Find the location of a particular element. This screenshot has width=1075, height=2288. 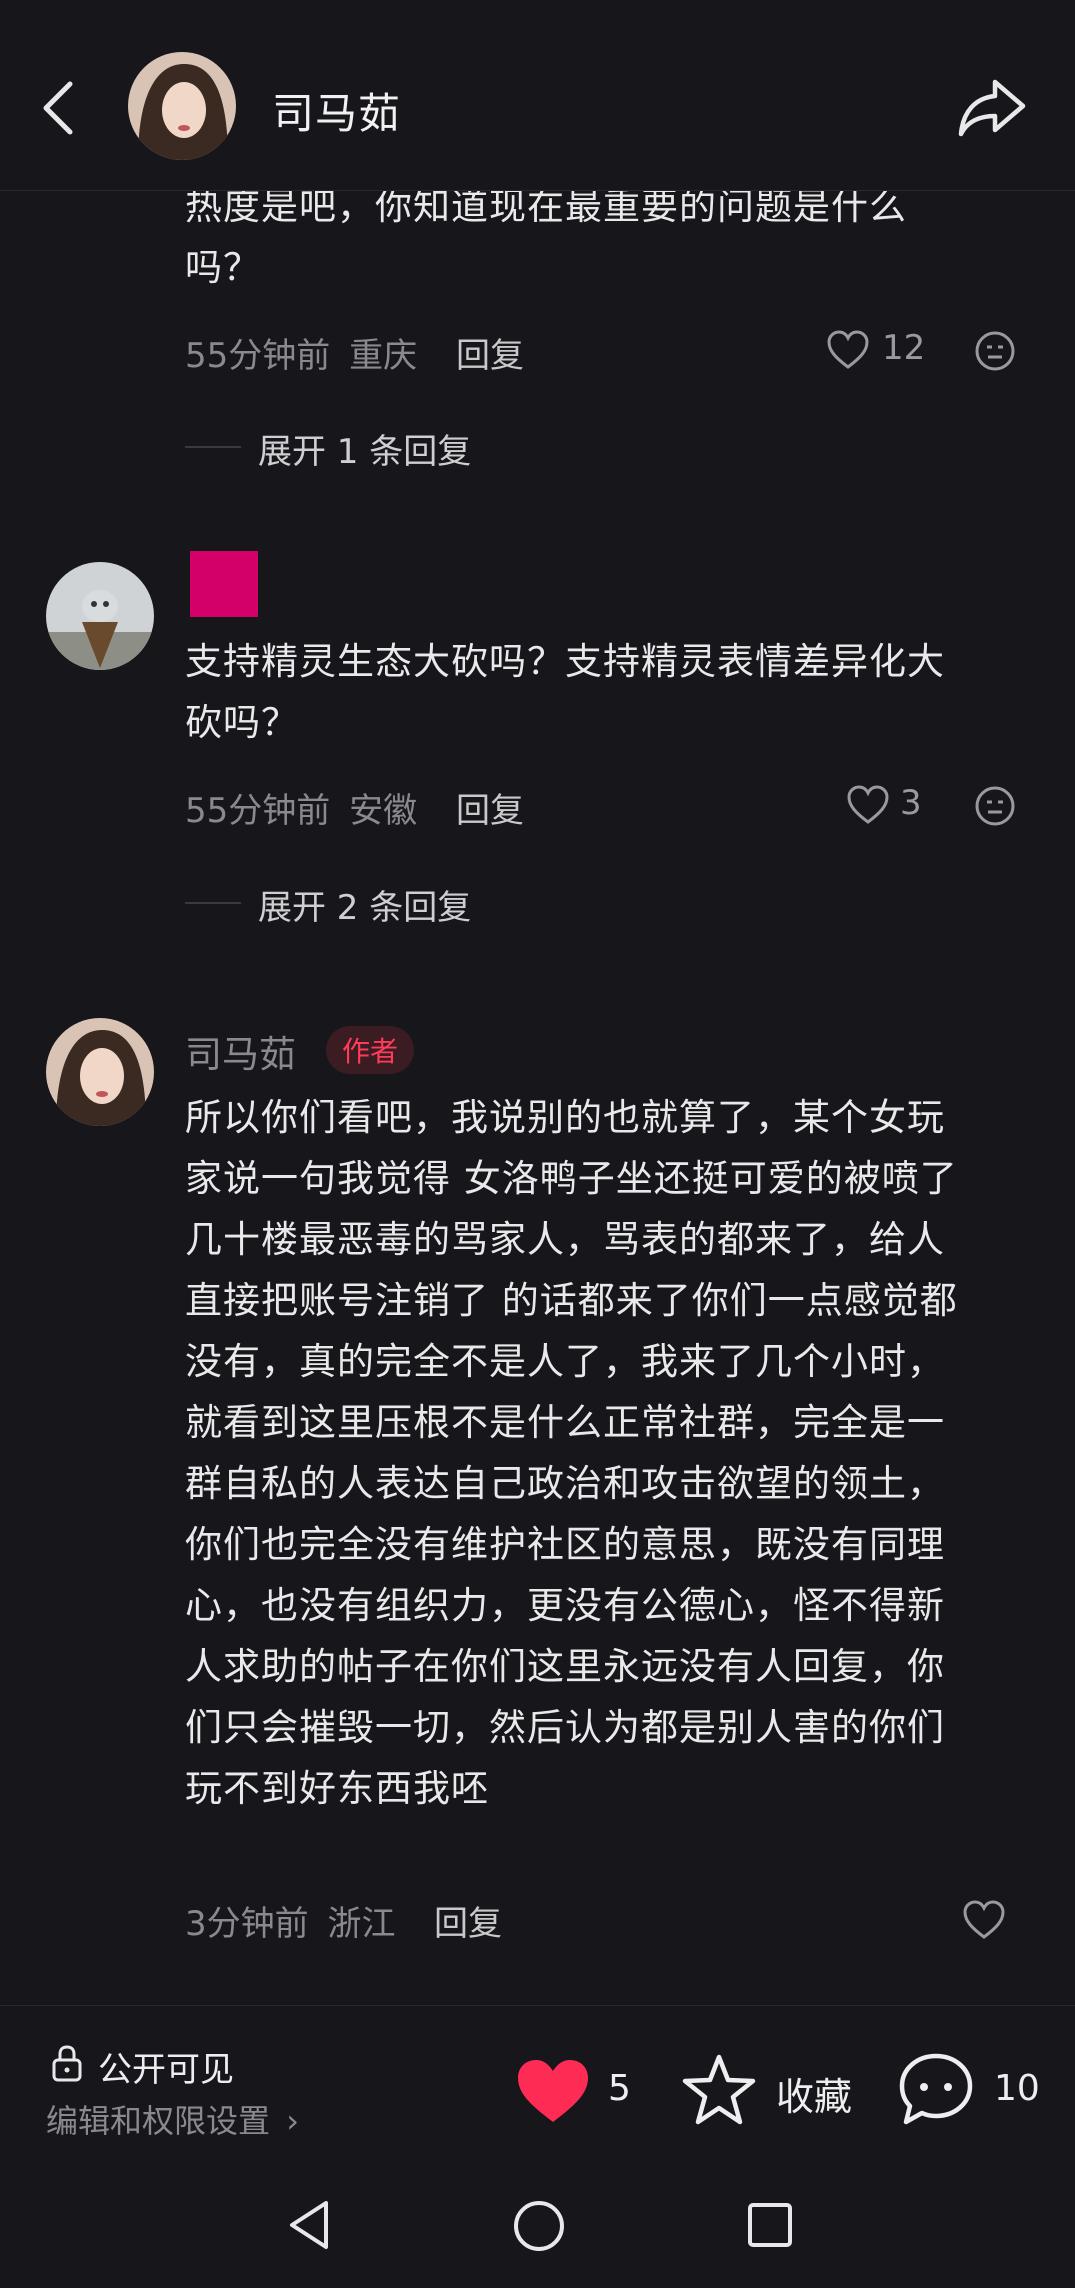

comment-text-line: 直接把账号注销了 的话都来了你们一点感觉都 is located at coordinates (571, 1300).